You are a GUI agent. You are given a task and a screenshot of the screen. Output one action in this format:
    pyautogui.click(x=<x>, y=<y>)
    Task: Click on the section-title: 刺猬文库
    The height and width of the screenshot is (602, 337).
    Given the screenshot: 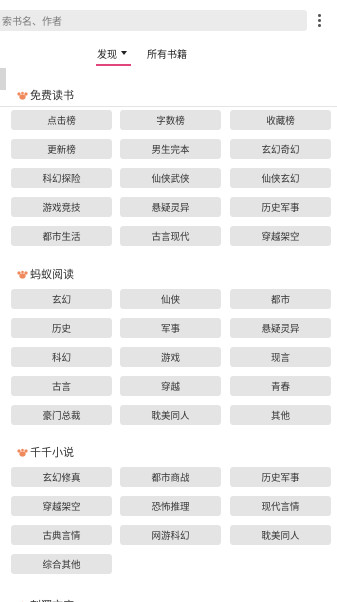 What is the action you would take?
    pyautogui.click(x=45, y=600)
    